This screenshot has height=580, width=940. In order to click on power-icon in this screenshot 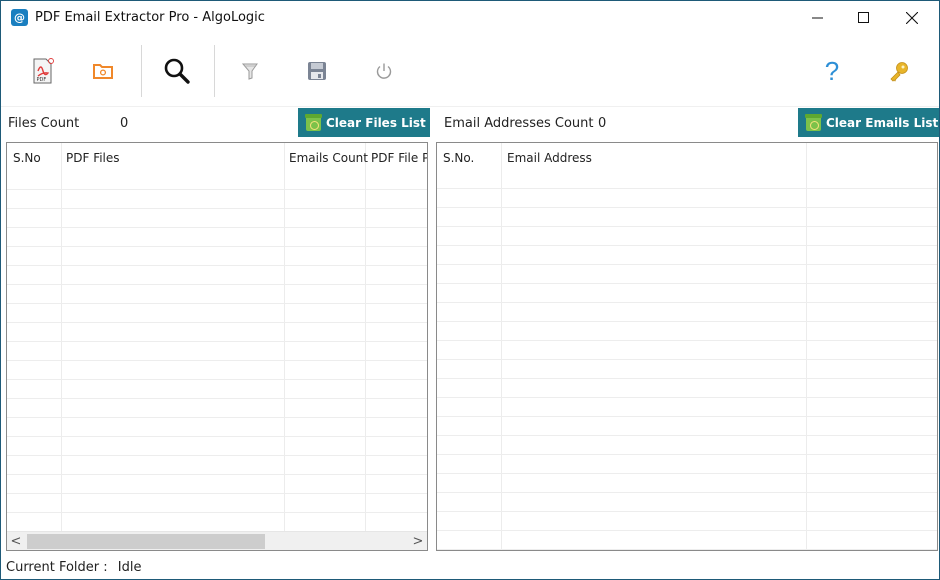, I will do `click(384, 71)`.